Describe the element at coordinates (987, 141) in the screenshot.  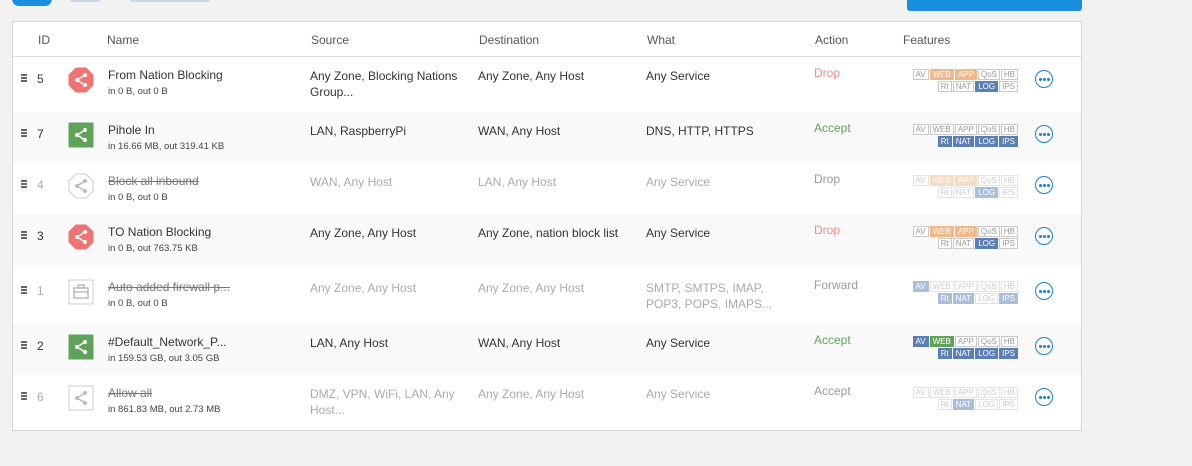
I see `feature-tag-log: LOG` at that location.